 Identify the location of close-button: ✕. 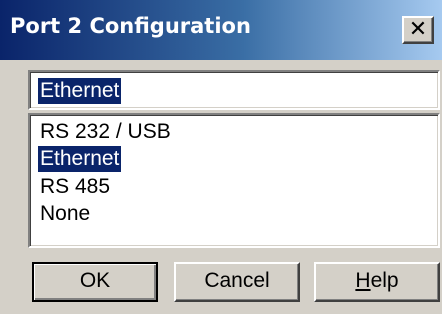
(418, 30).